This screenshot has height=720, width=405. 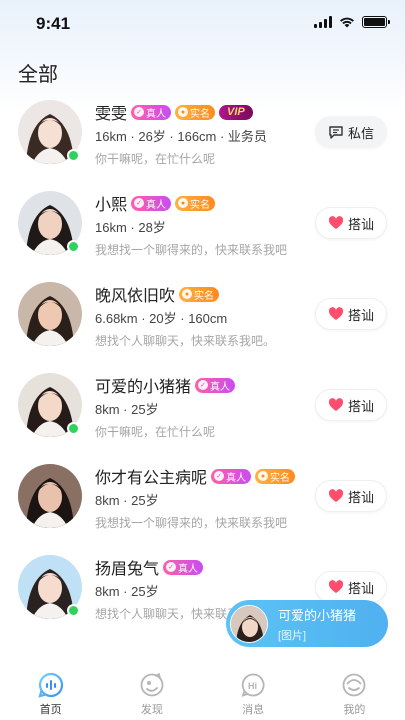 I want to click on user-details: 16km · 26岁 · 166cm · 业务员, so click(x=181, y=136).